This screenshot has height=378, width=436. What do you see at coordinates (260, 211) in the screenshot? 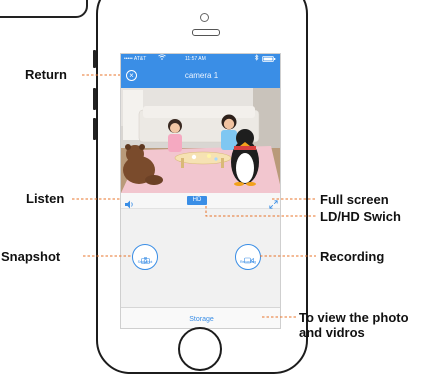
I see `leader-ld-hd-switch` at bounding box center [260, 211].